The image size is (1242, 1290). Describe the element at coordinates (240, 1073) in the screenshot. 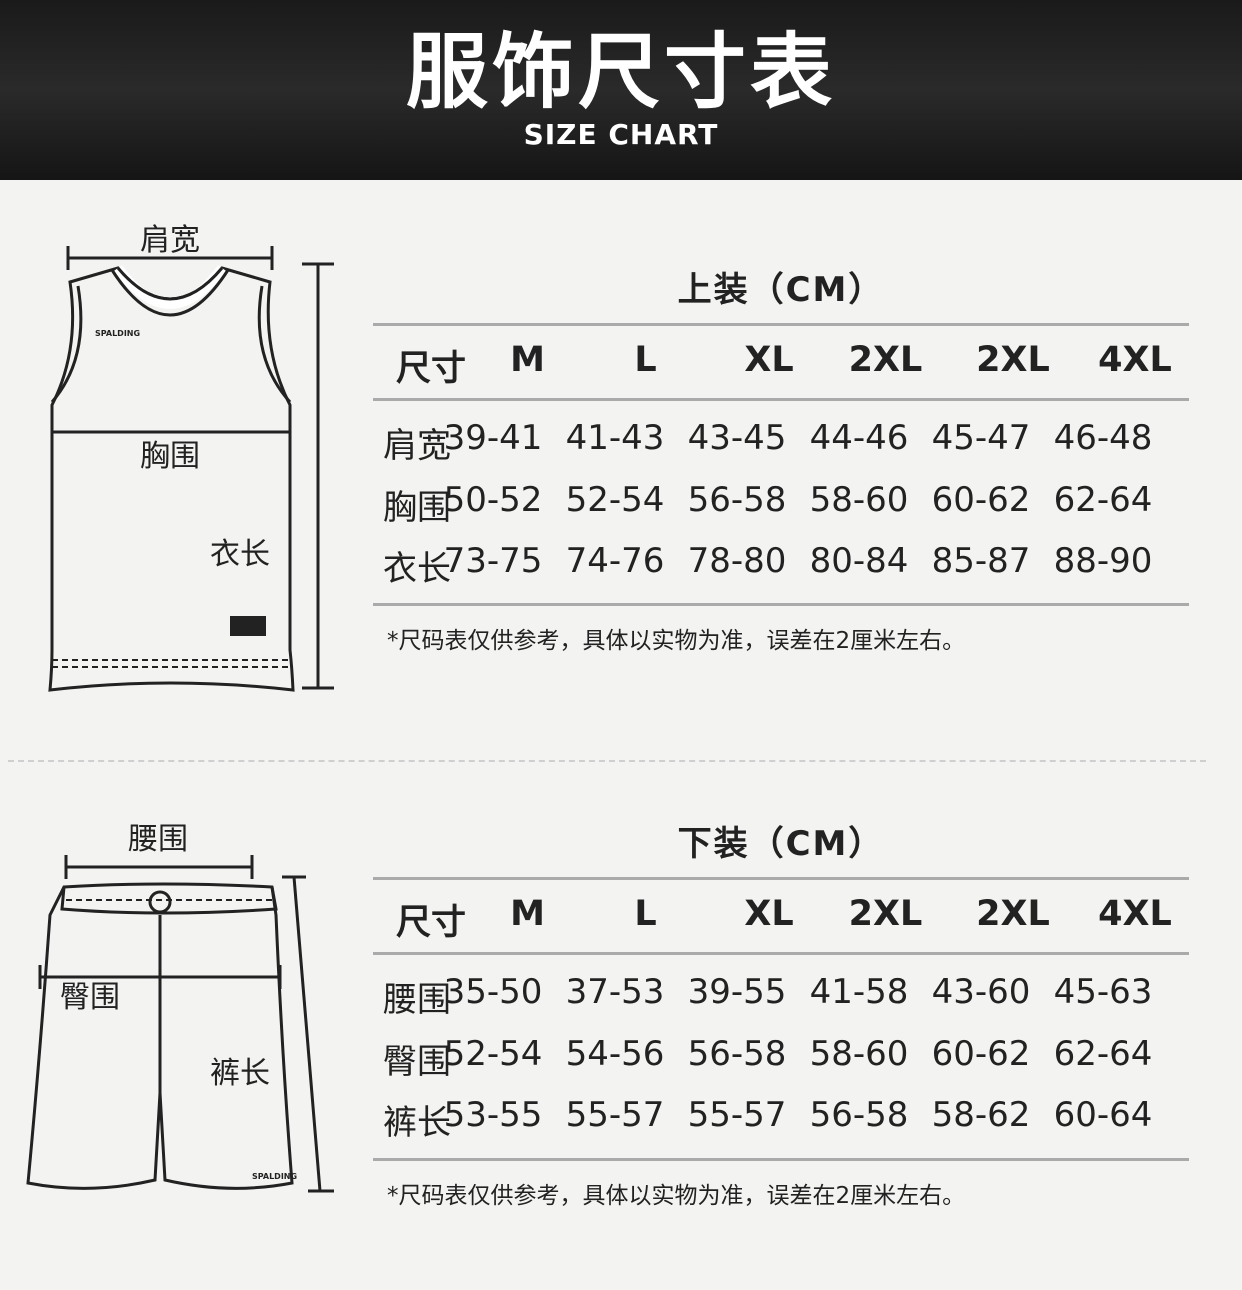

I see `label-length: 裤长` at that location.